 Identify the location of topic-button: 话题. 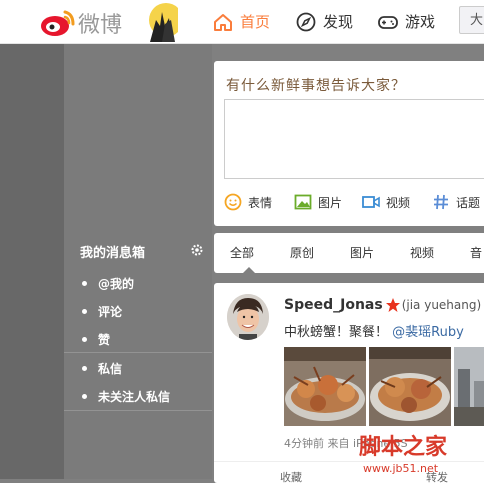
(456, 202).